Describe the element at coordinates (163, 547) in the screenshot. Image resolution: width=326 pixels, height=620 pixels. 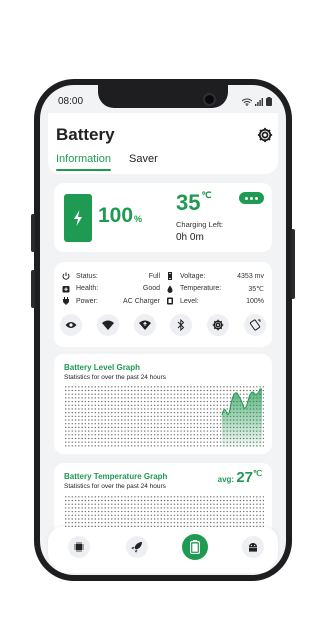
I see `bottom-navigation` at that location.